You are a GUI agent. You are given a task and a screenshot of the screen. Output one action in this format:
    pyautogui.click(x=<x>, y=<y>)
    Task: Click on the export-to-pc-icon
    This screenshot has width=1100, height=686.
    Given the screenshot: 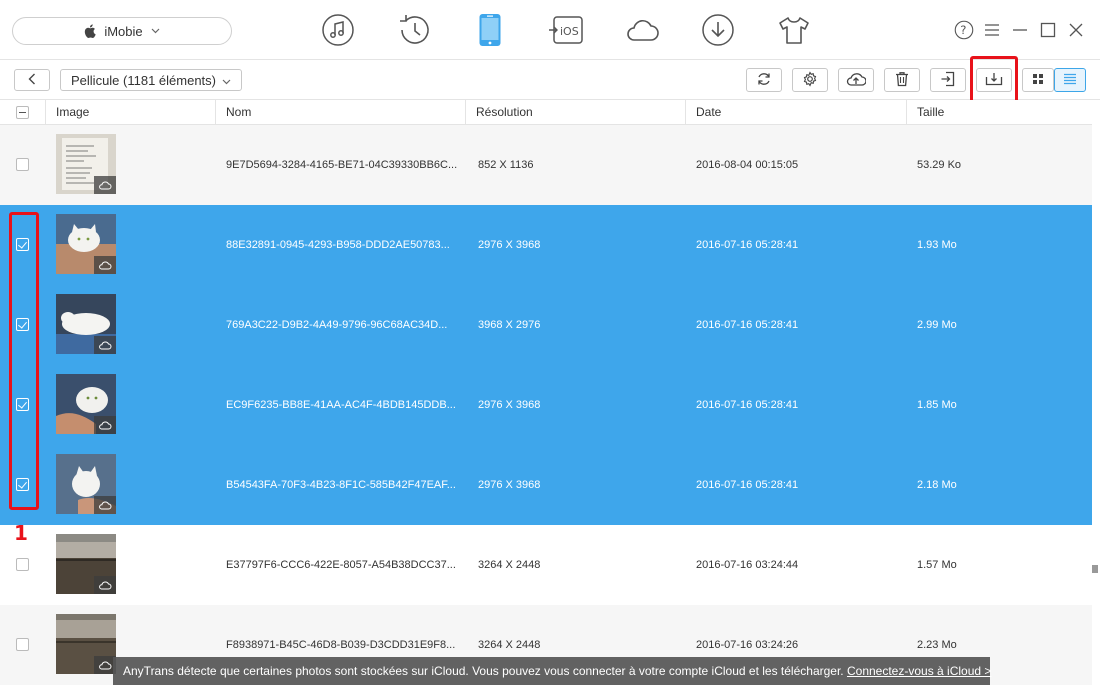 What is the action you would take?
    pyautogui.click(x=994, y=80)
    